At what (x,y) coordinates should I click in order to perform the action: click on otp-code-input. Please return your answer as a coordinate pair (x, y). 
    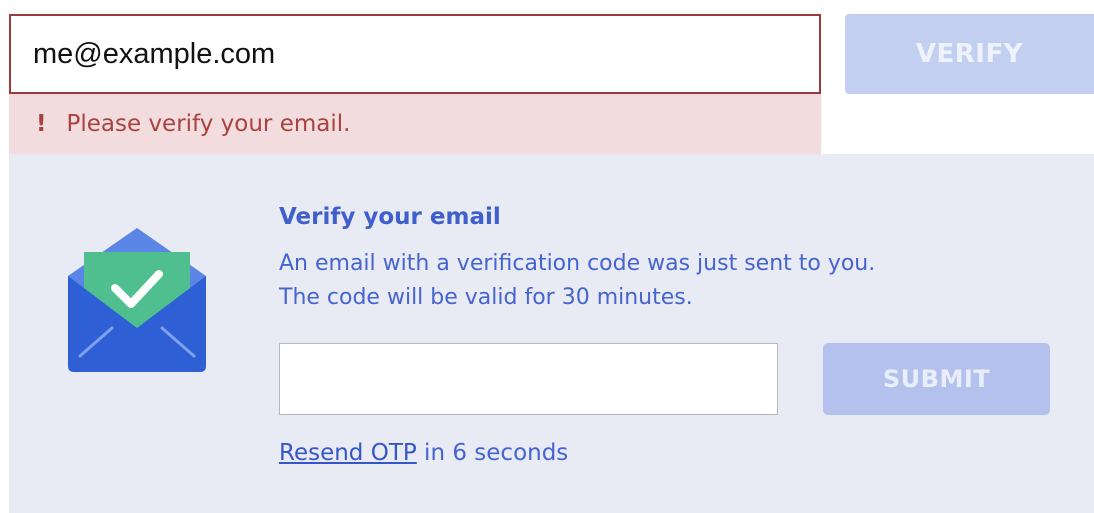
    Looking at the image, I should click on (528, 379).